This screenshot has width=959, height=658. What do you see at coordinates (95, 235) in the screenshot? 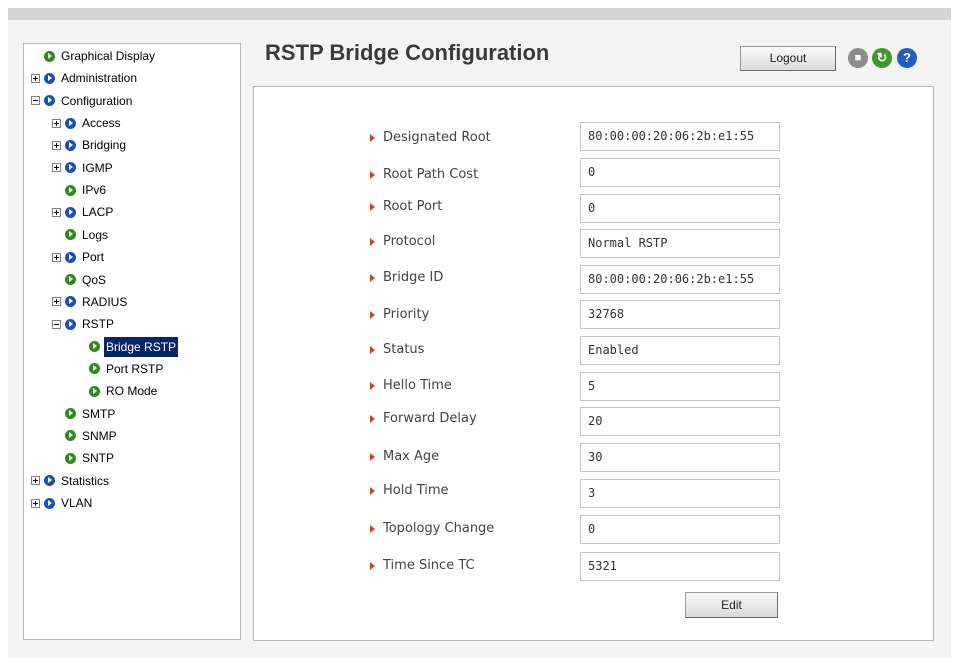
I see `tree-item-label: Logs` at bounding box center [95, 235].